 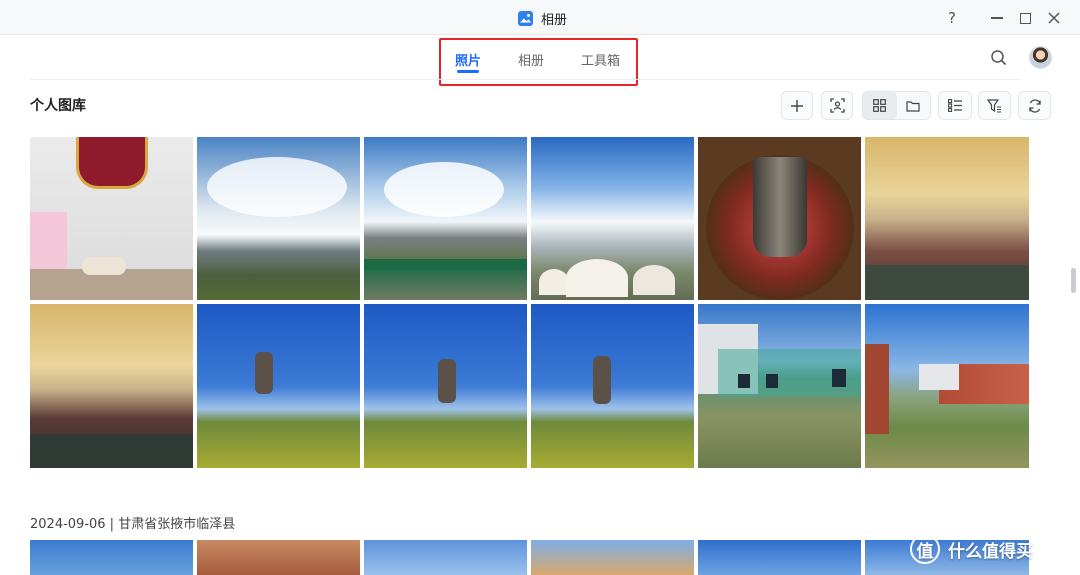 I want to click on photo-cabins, so click(x=947, y=386).